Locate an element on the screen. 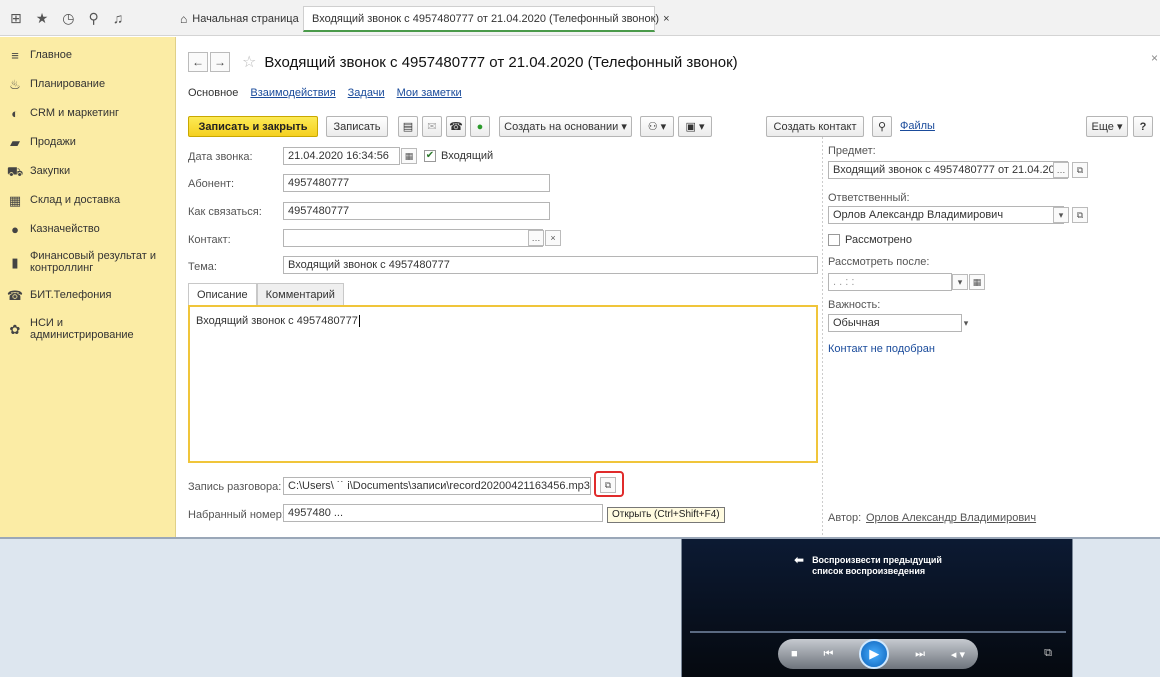  review-after-input: . . : : is located at coordinates (890, 282).